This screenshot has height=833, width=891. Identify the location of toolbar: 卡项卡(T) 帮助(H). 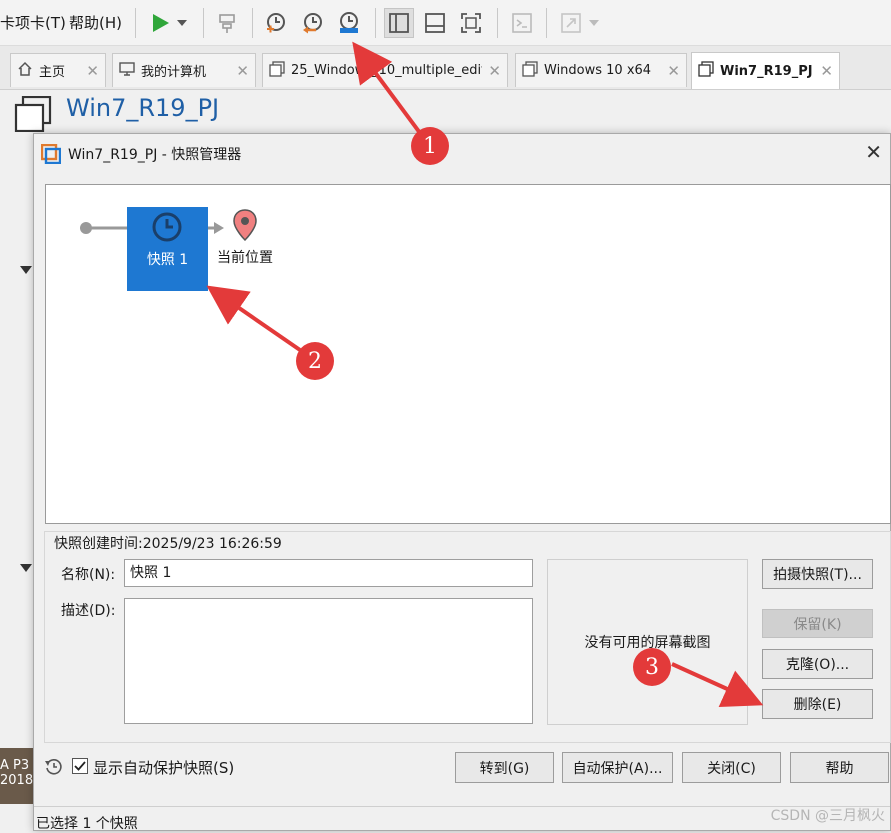
(445, 23).